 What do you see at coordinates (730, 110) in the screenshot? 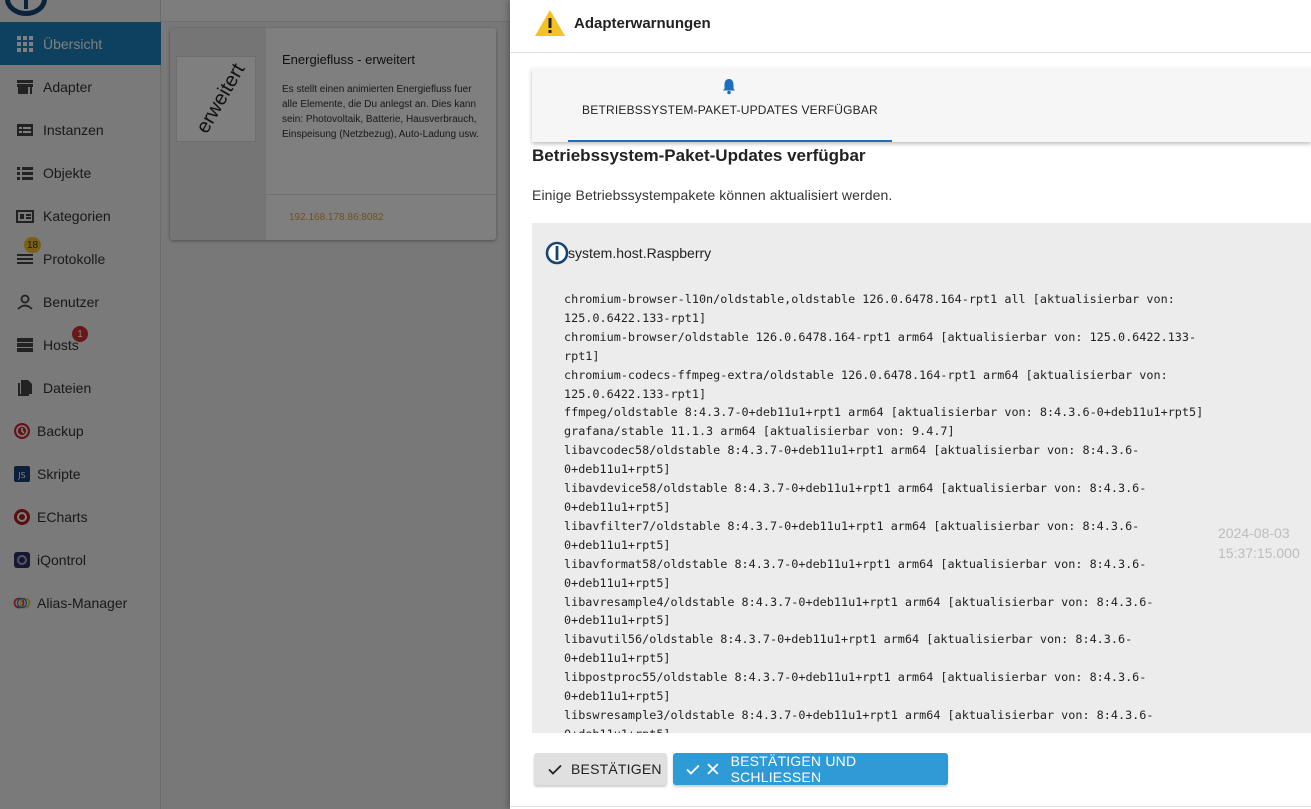
I see `tab-label: BETRIEBSSYSTEM-PAKET-UPDATES VERFÜGBAR` at bounding box center [730, 110].